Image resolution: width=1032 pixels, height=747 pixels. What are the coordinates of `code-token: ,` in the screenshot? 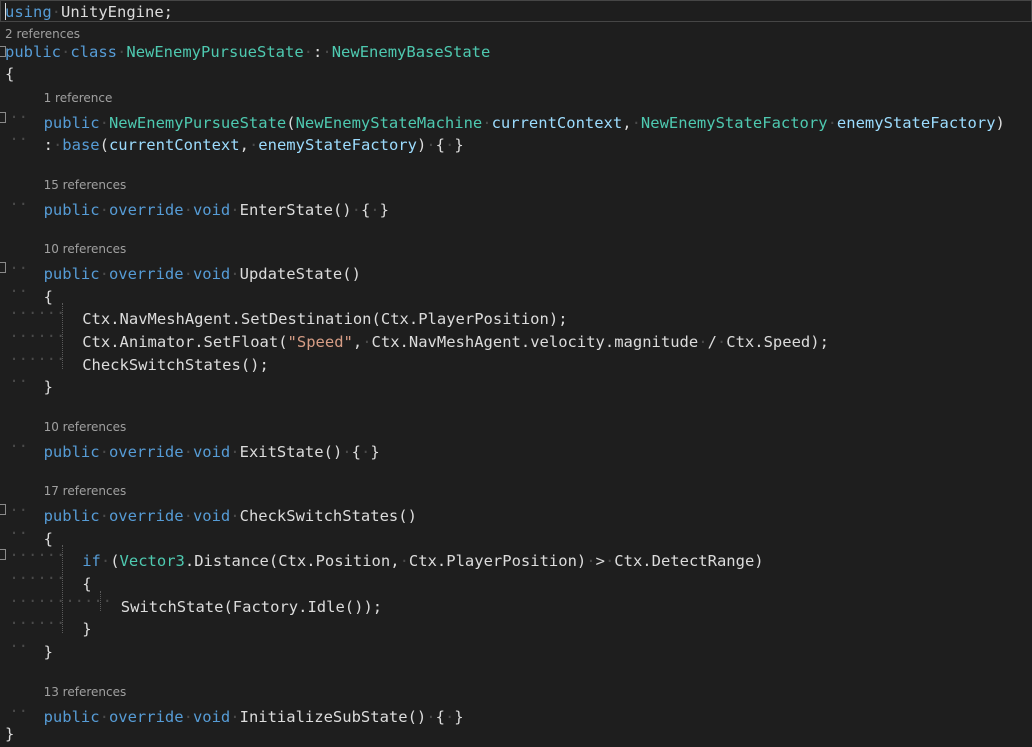 It's located at (244, 145).